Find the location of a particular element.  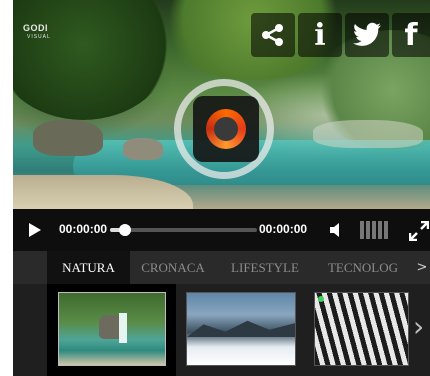

tabs-next-icon: > is located at coordinates (422, 267).